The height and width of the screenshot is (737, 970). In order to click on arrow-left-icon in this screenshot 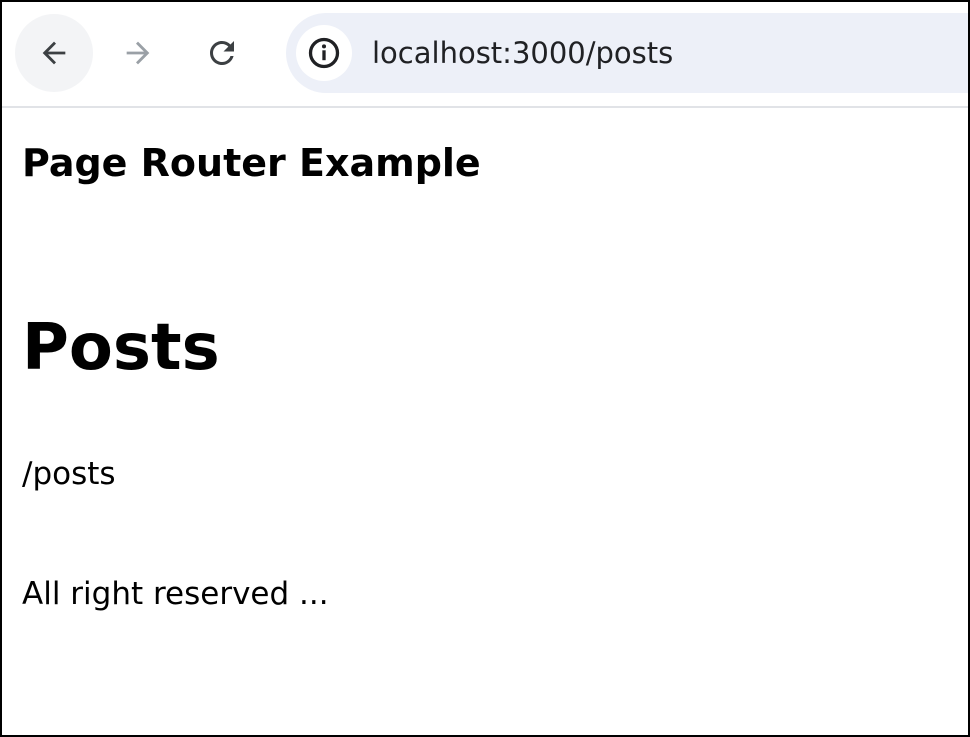, I will do `click(54, 53)`.